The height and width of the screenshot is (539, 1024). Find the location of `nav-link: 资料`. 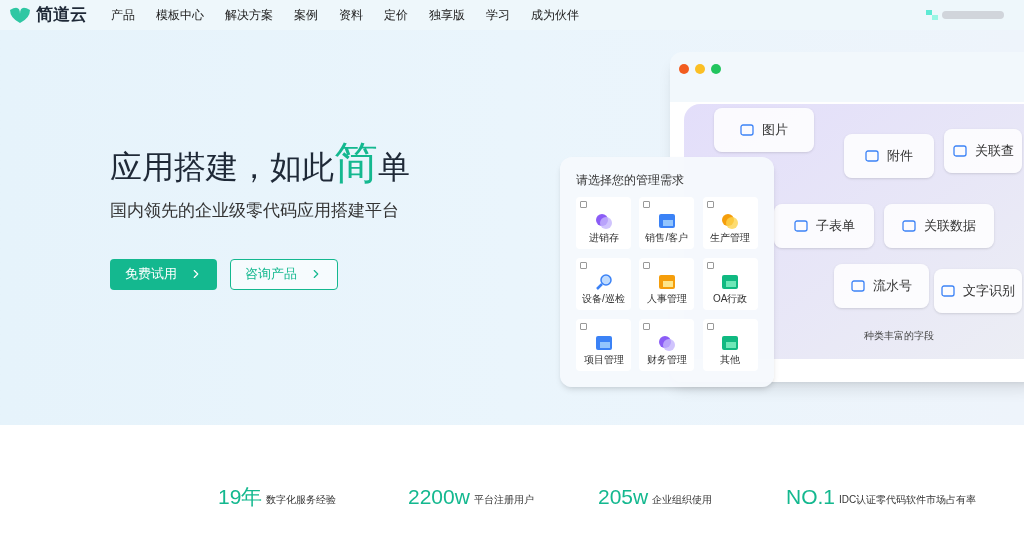

nav-link: 资料 is located at coordinates (351, 15).